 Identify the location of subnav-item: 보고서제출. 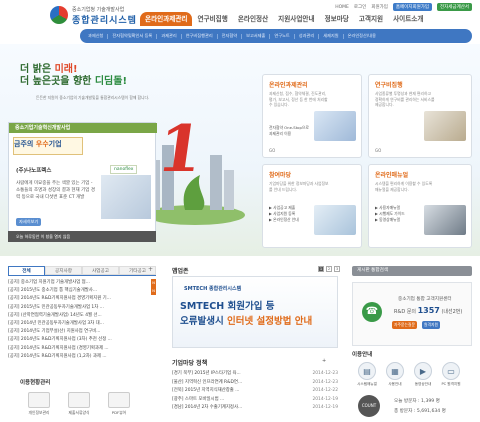
(255, 36).